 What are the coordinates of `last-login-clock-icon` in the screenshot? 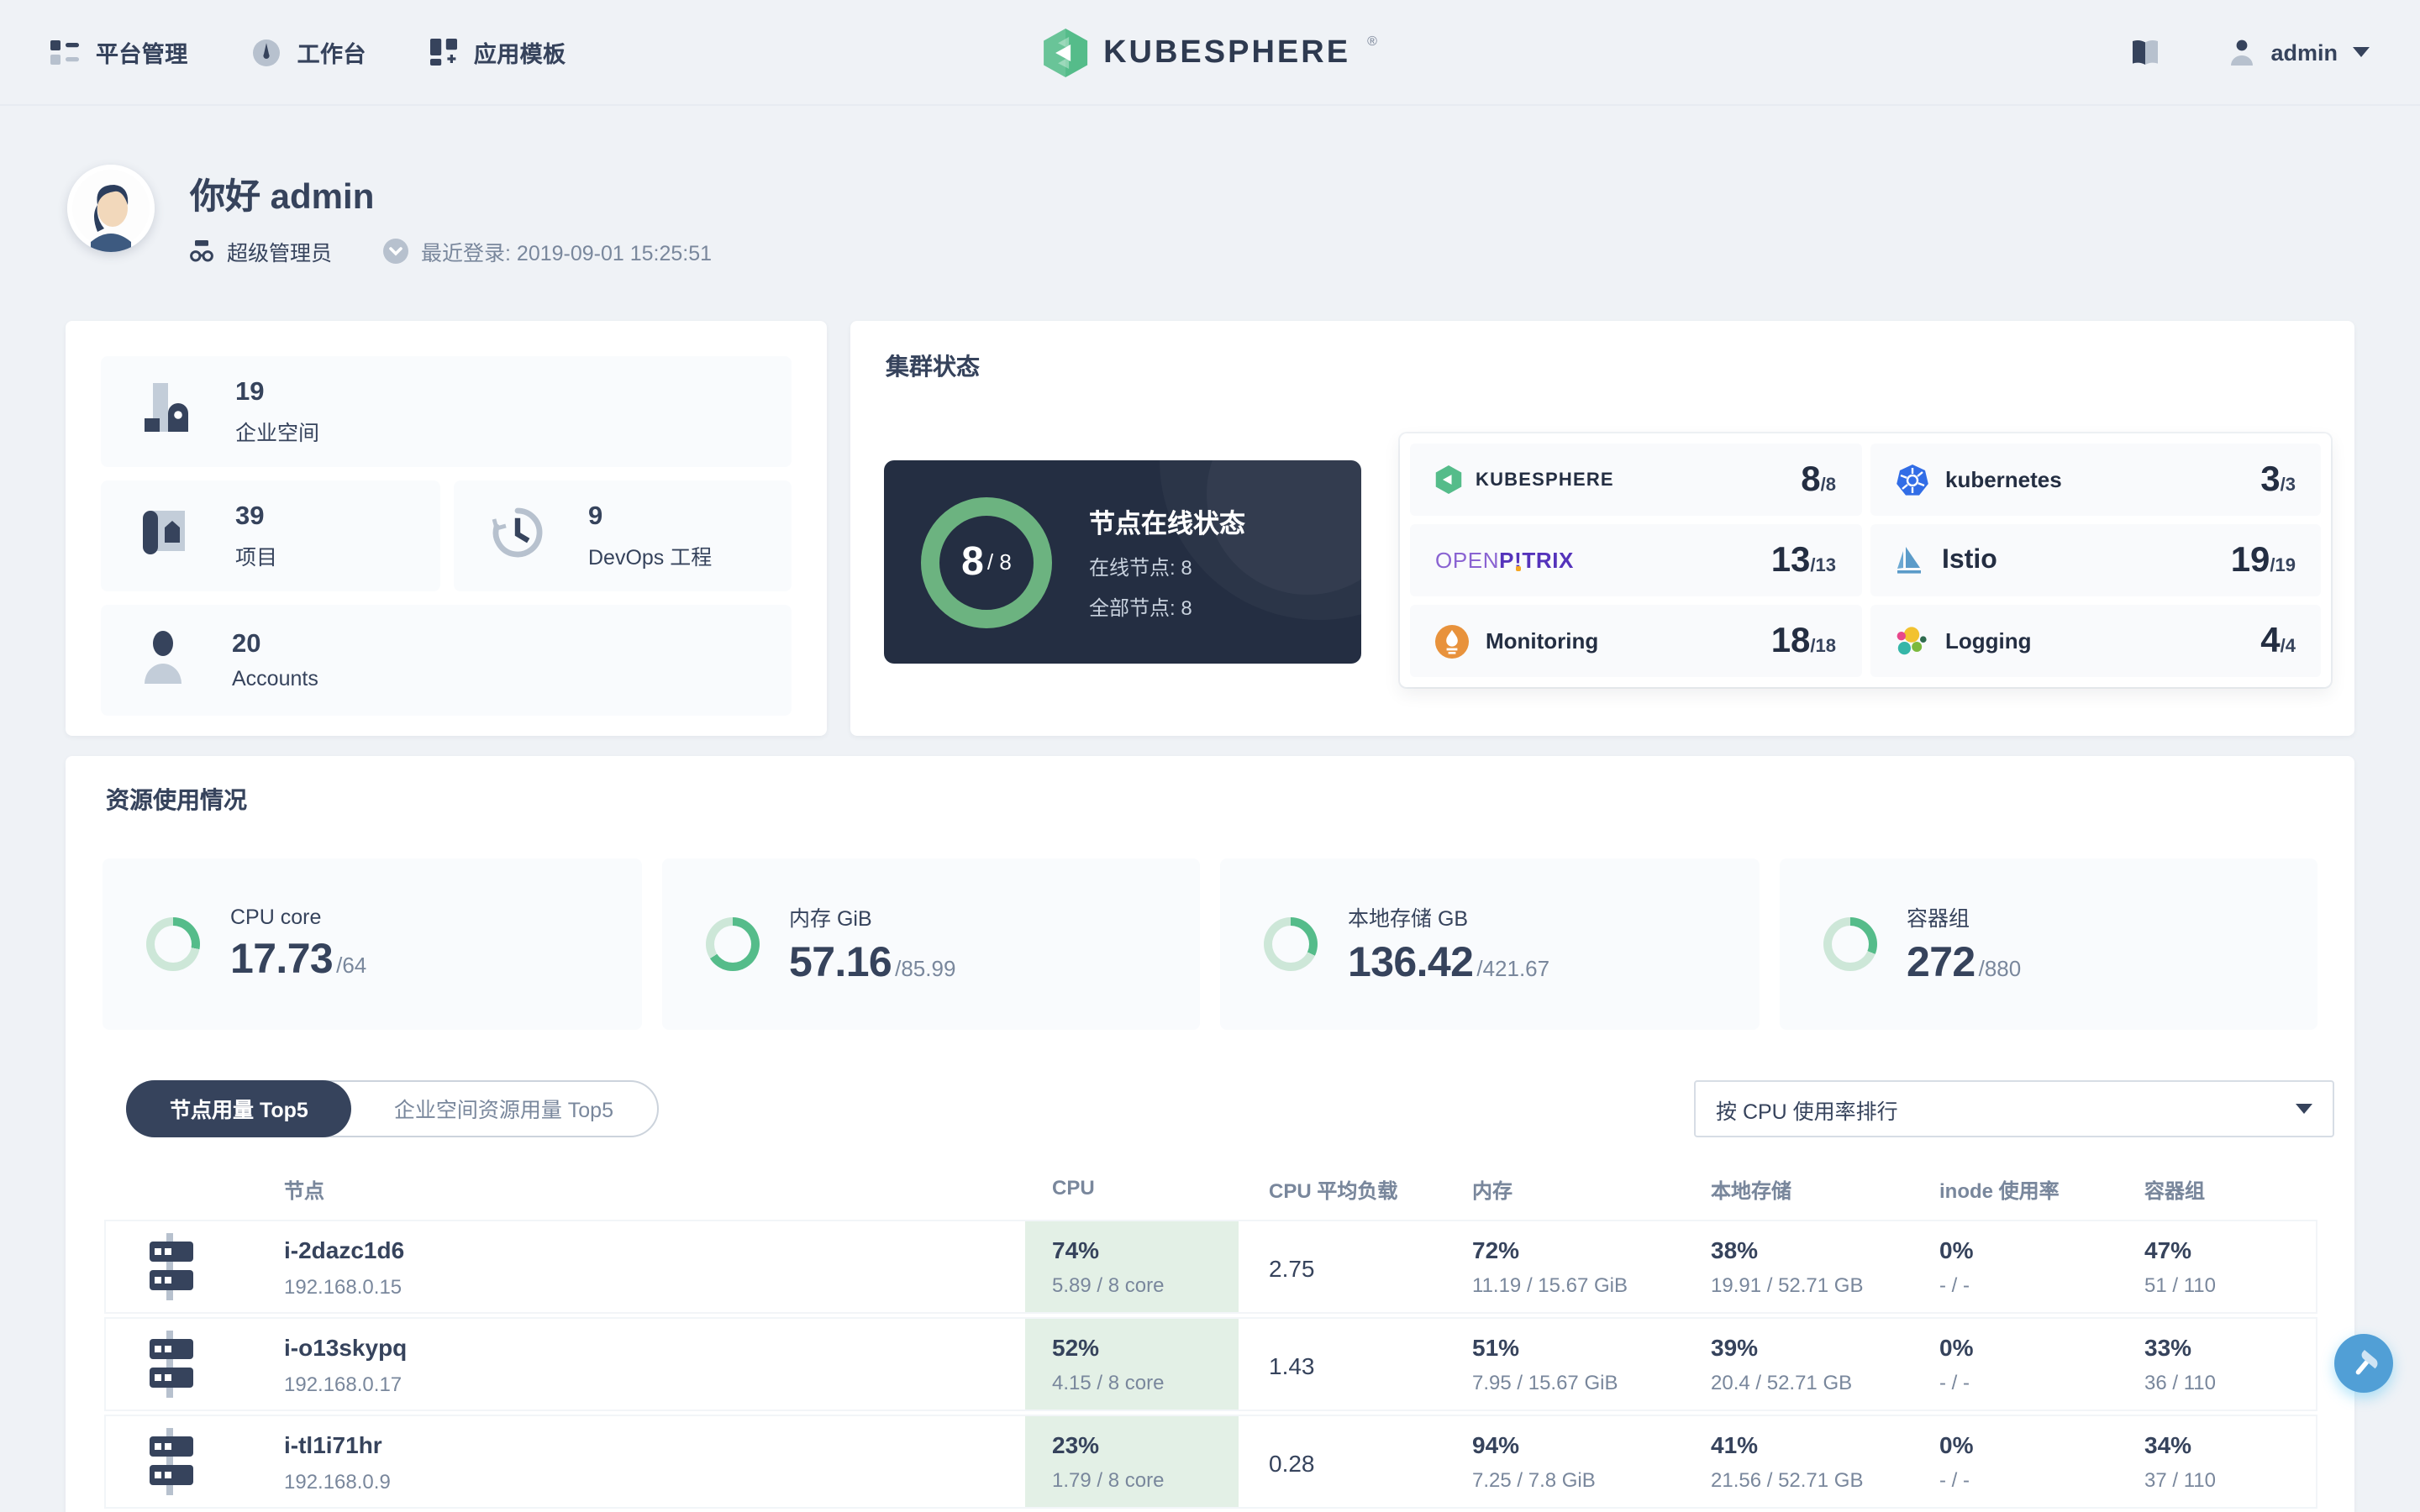 It's located at (395, 251).